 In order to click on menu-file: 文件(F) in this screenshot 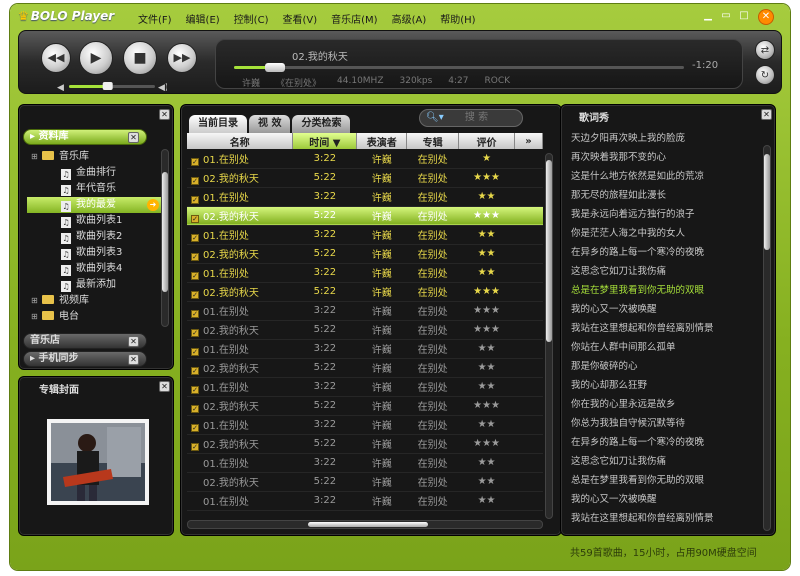, I will do `click(155, 18)`.